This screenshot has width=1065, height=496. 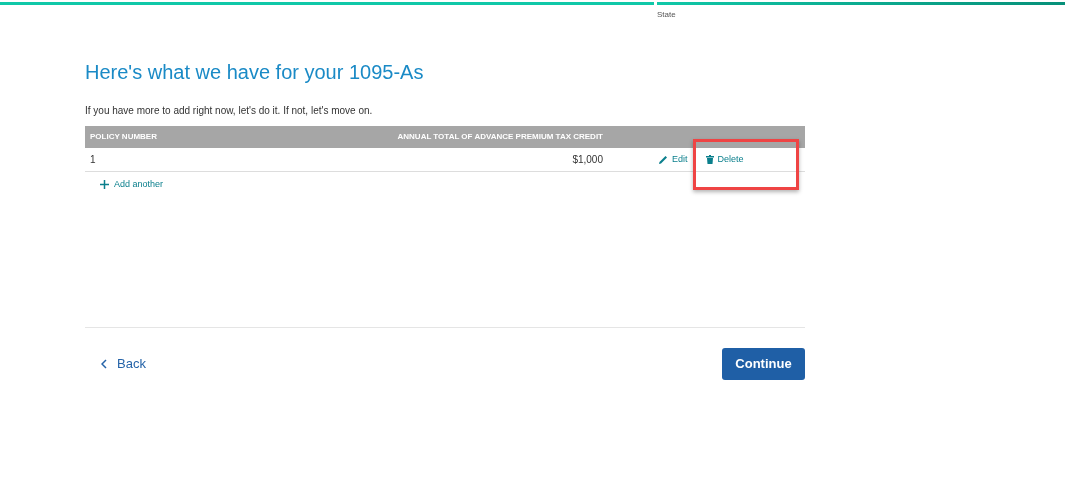 I want to click on back-button: Back, so click(x=123, y=363).